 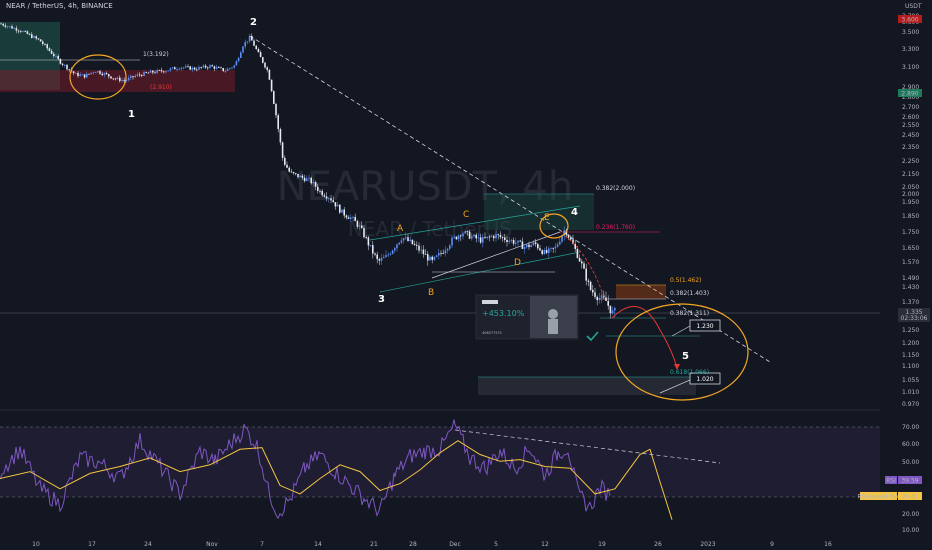 I want to click on chart-title: NEAR / TetherUS, 4h, BINANCE, so click(x=59, y=6).